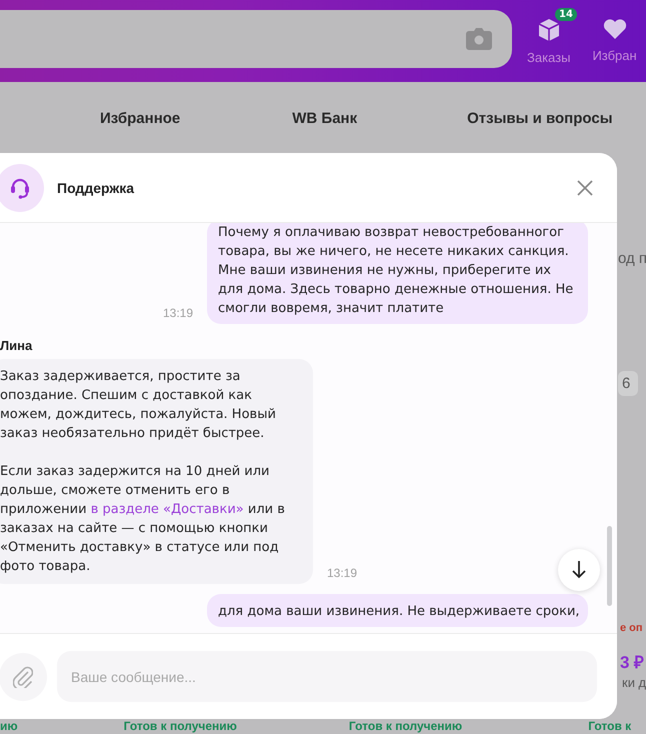 Image resolution: width=646 pixels, height=734 pixels. What do you see at coordinates (167, 509) in the screenshot?
I see `message-link: в разделе «Доставки»` at bounding box center [167, 509].